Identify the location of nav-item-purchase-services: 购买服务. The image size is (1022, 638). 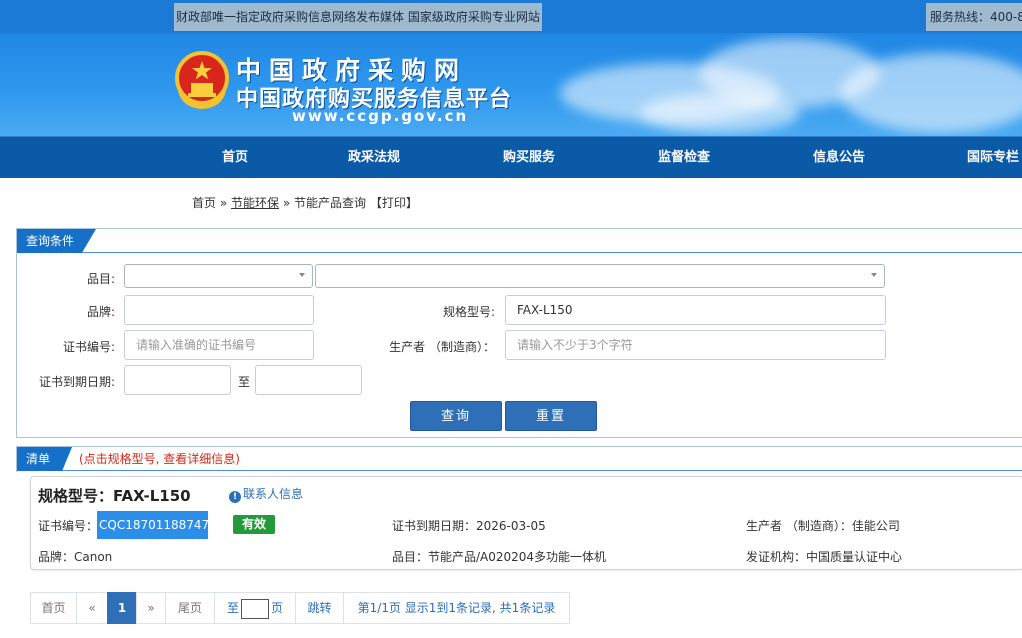
(529, 158).